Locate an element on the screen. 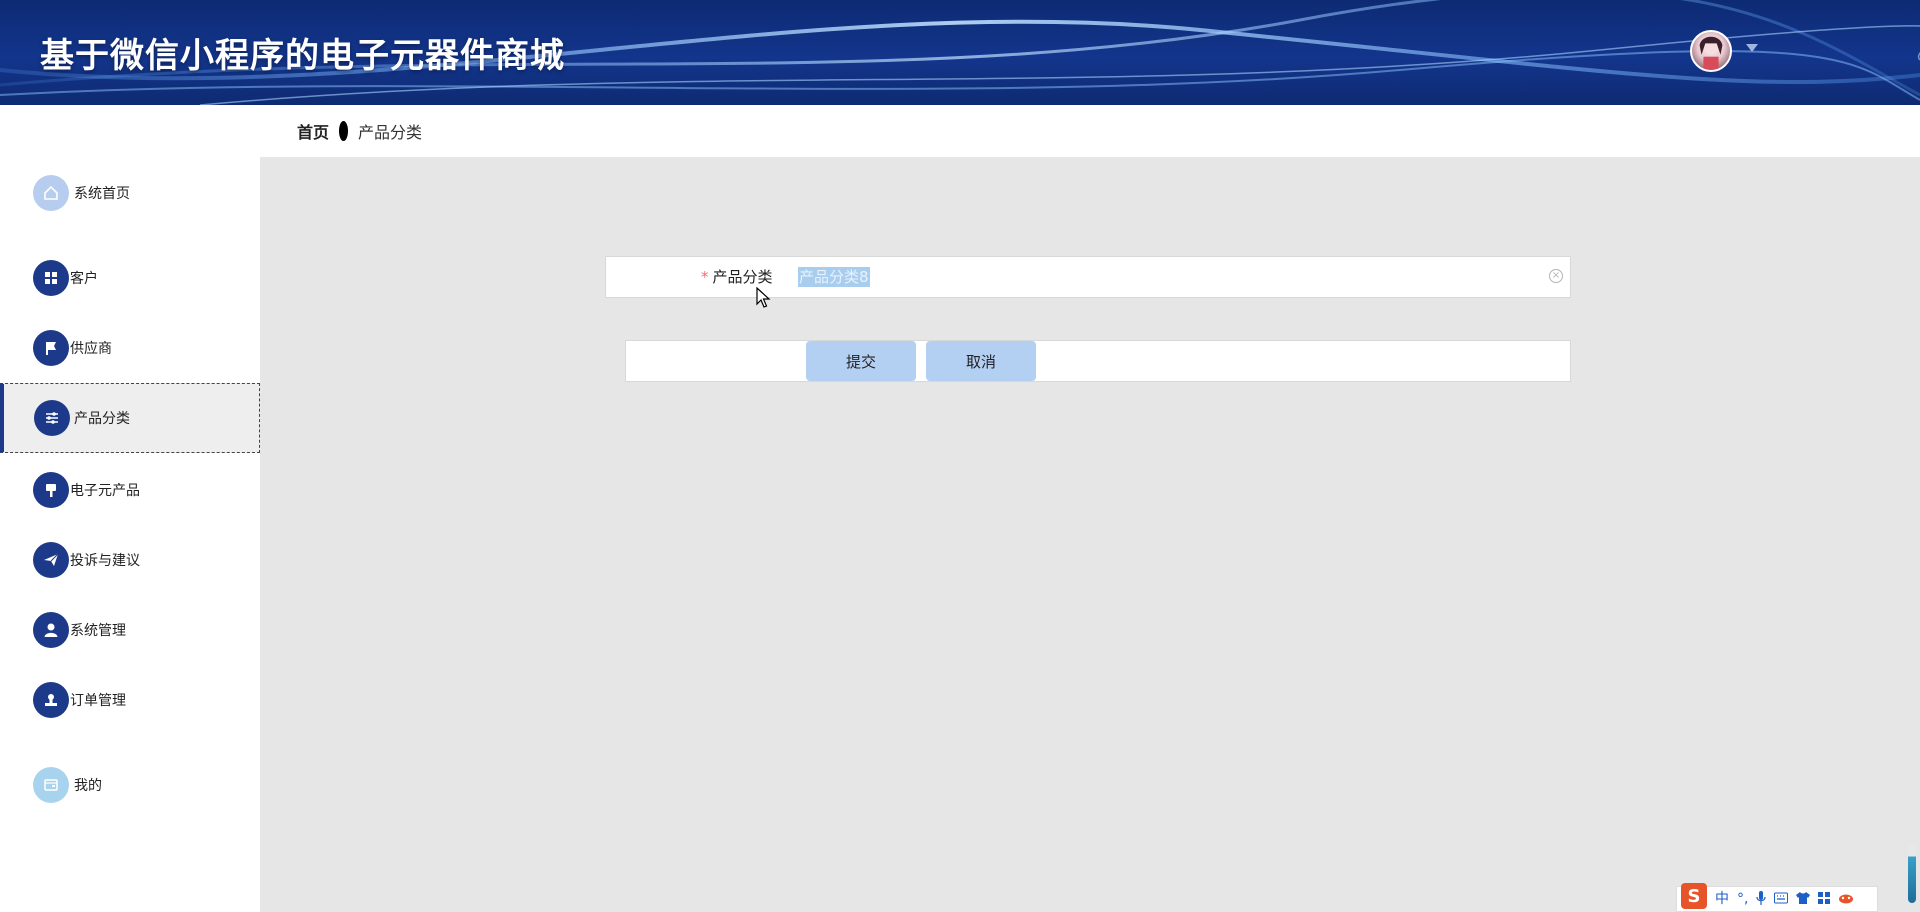  sidebar-item-electronic-products: 电子元产品 is located at coordinates (130, 490).